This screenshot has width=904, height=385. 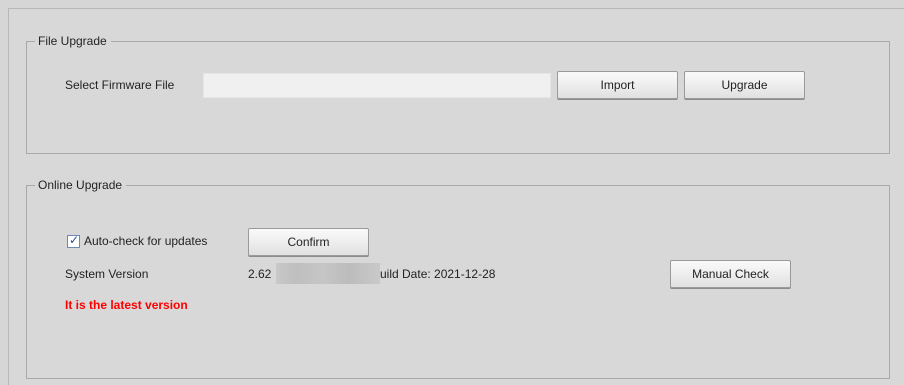 I want to click on select-firmware-file-label: Select Firmware File, so click(x=120, y=85).